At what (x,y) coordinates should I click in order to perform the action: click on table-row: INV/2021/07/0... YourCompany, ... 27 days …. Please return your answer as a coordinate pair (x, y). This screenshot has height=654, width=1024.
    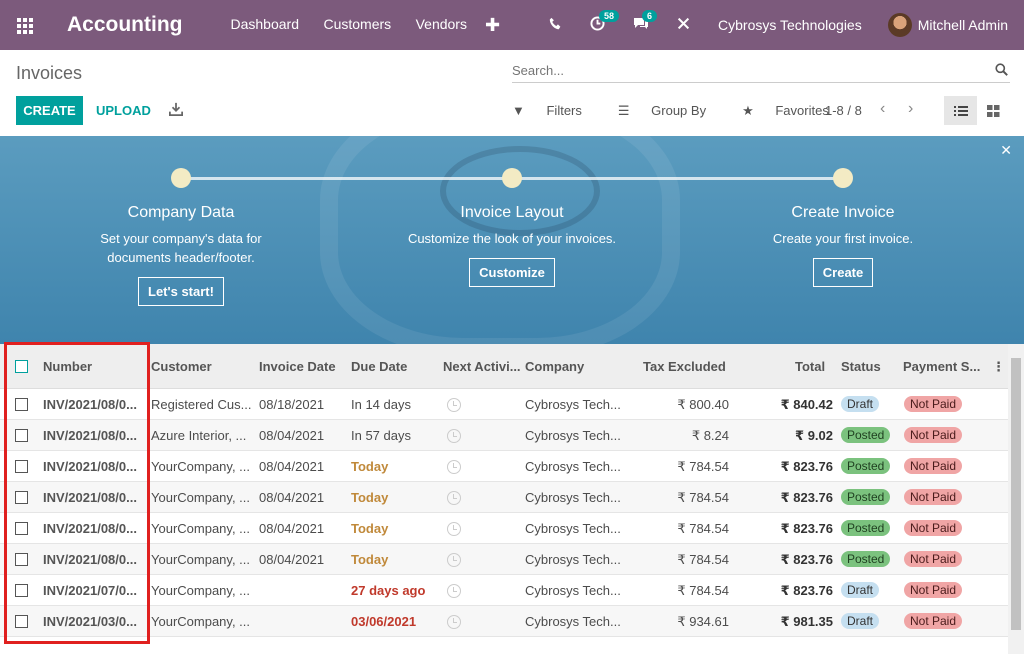
    Looking at the image, I should click on (504, 590).